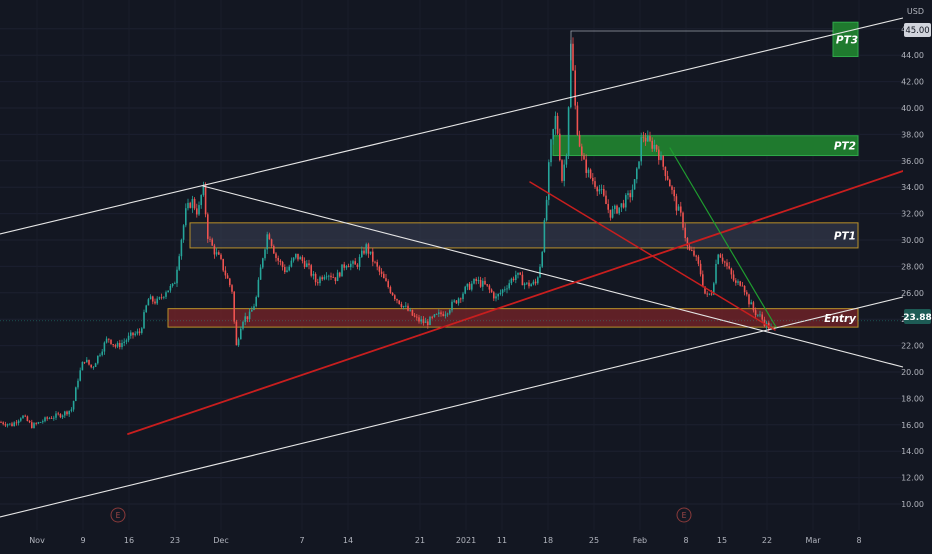  I want to click on x-tick-label: Dec, so click(220, 540).